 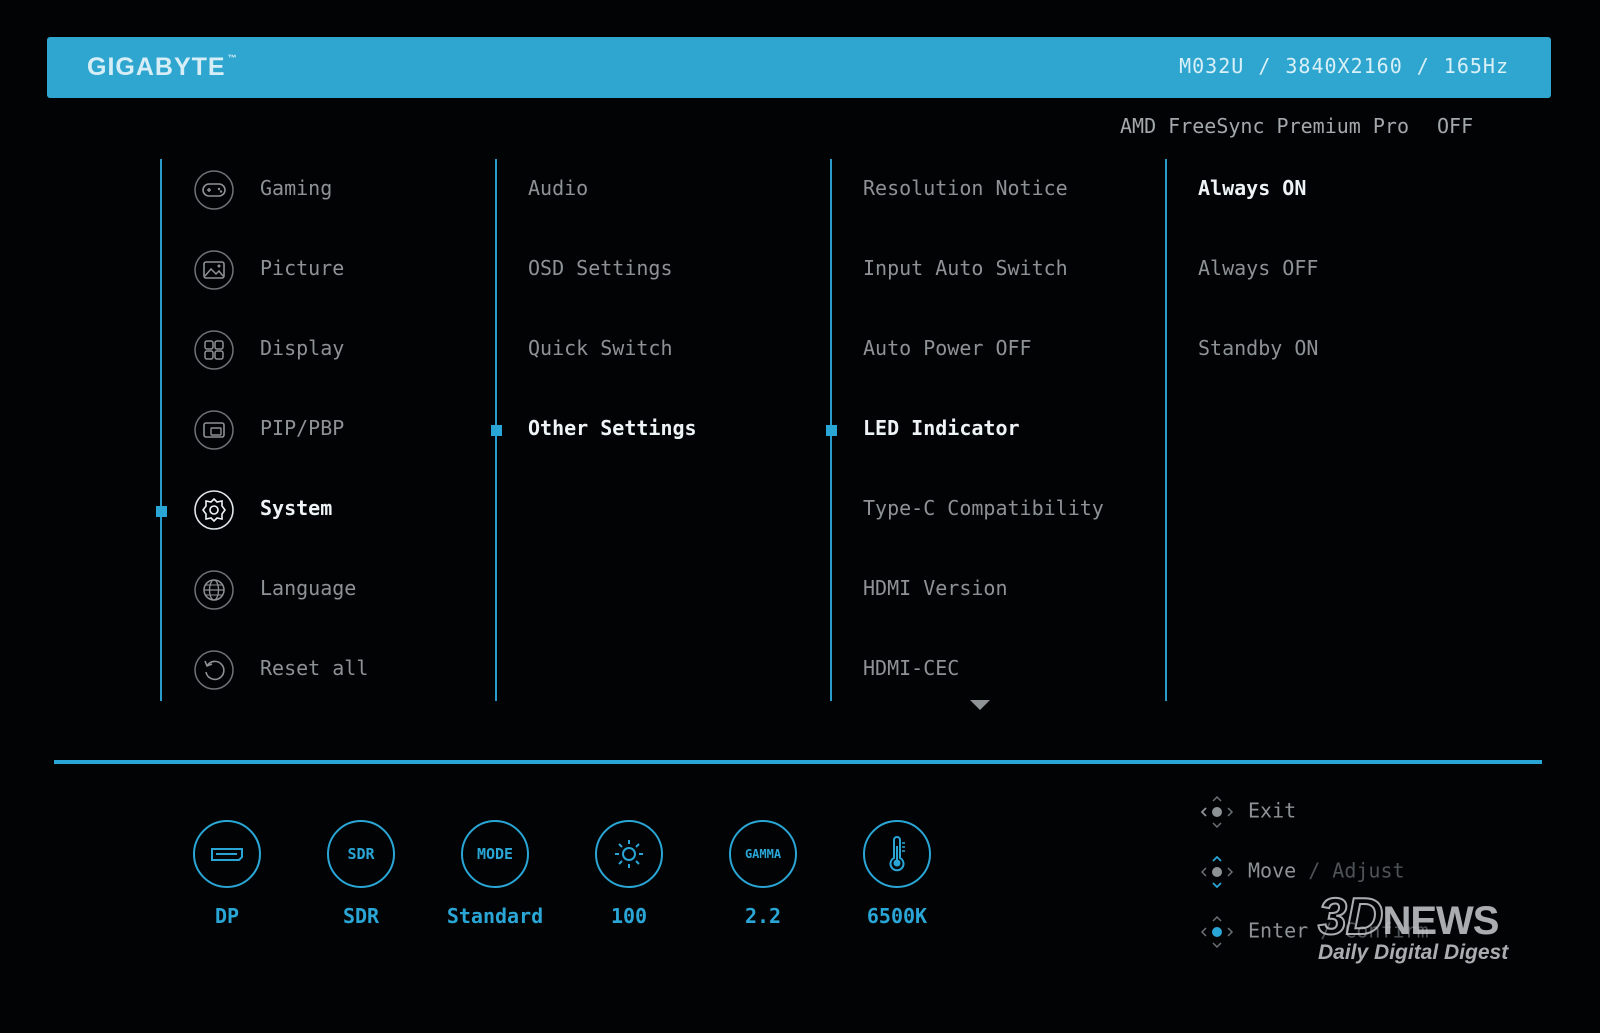 What do you see at coordinates (1212, 66) in the screenshot?
I see `model-name: M032U` at bounding box center [1212, 66].